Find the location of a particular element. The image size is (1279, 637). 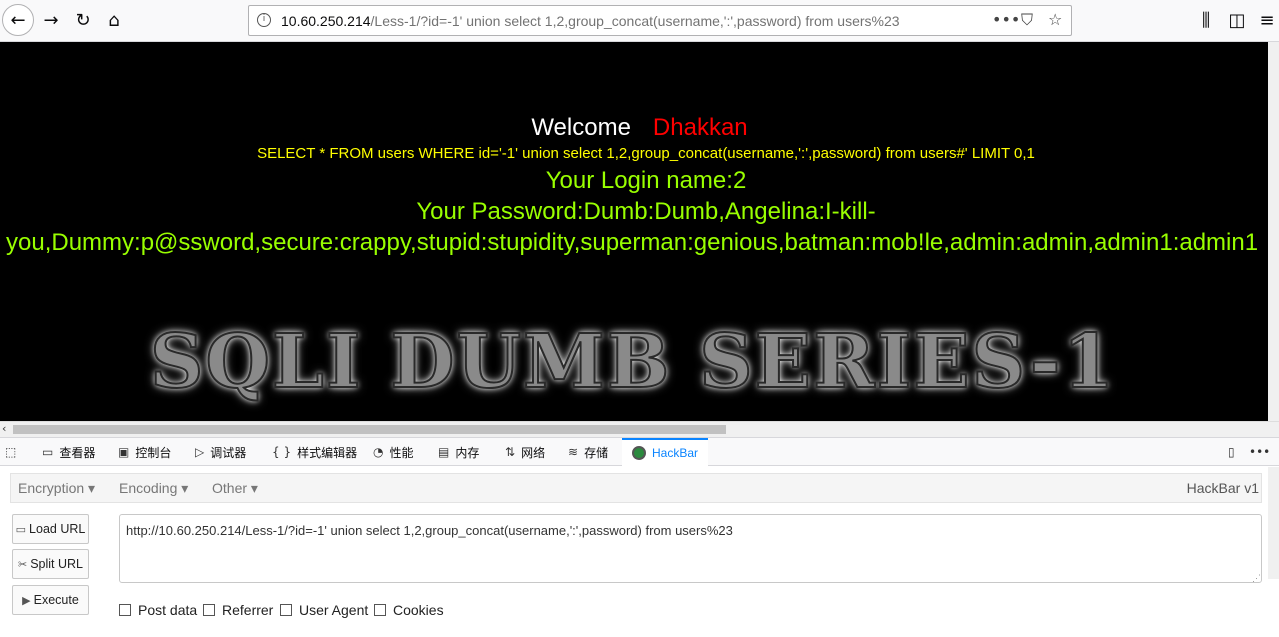

bookmark-star-icon: ☆ is located at coordinates (1055, 19).